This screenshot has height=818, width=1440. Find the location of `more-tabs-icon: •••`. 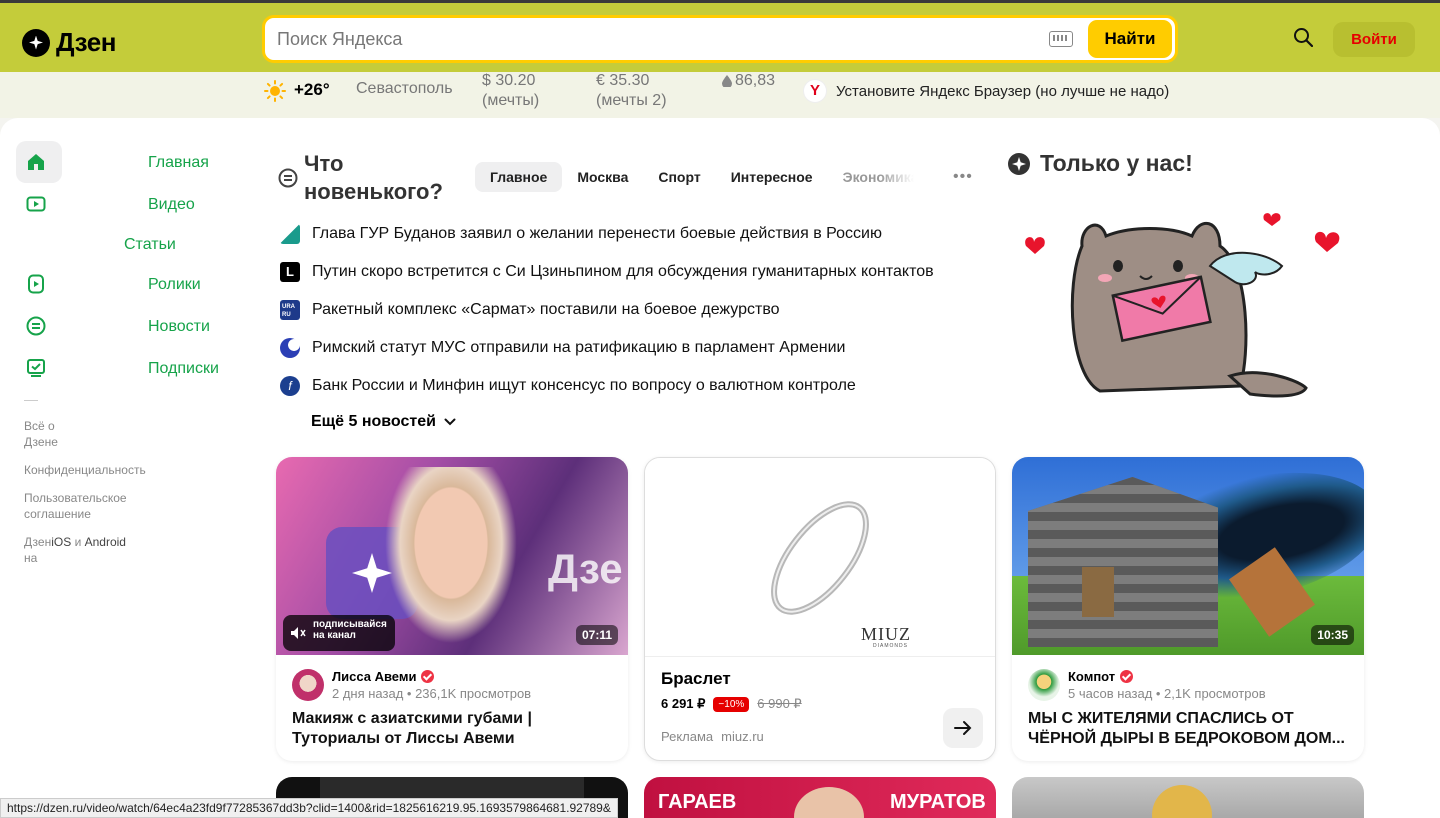

more-tabs-icon: ••• is located at coordinates (963, 177).